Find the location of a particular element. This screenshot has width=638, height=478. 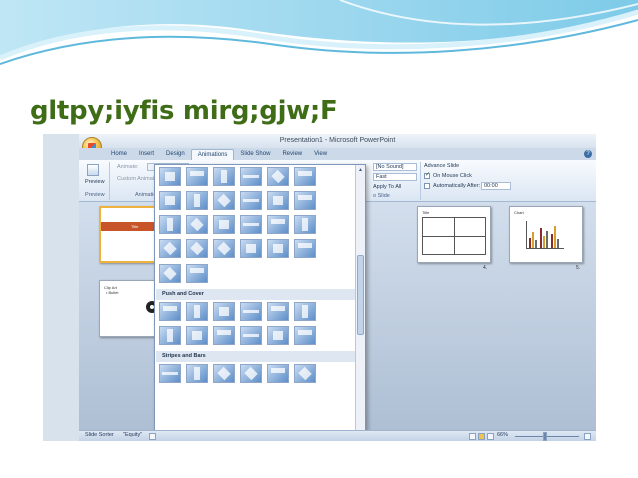

on-mouse-click-label: On Mouse Click is located at coordinates (452, 176).